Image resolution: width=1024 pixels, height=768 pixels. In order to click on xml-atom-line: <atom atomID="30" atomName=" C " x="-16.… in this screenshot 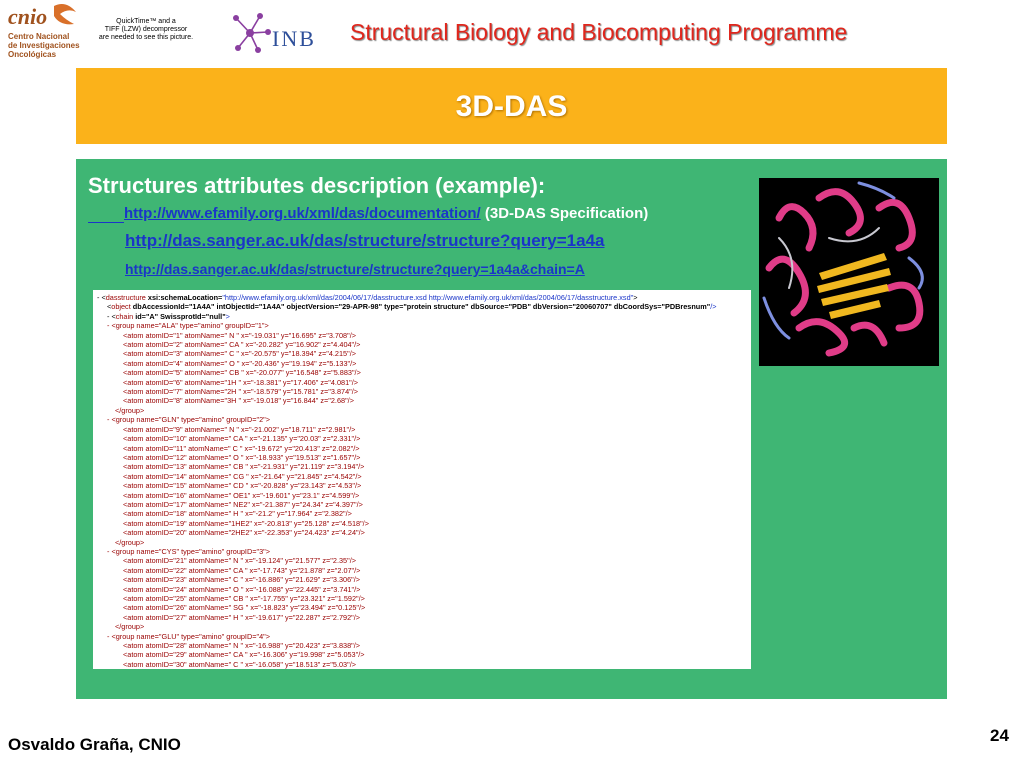, I will do `click(239, 664)`.